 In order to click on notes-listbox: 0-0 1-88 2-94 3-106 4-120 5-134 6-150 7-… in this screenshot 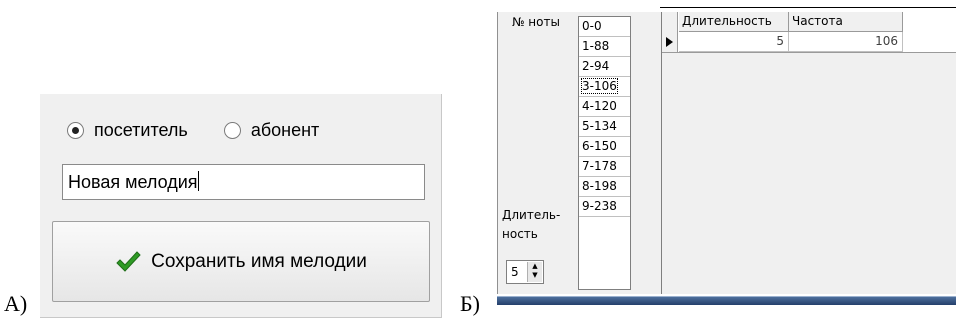, I will do `click(604, 153)`.